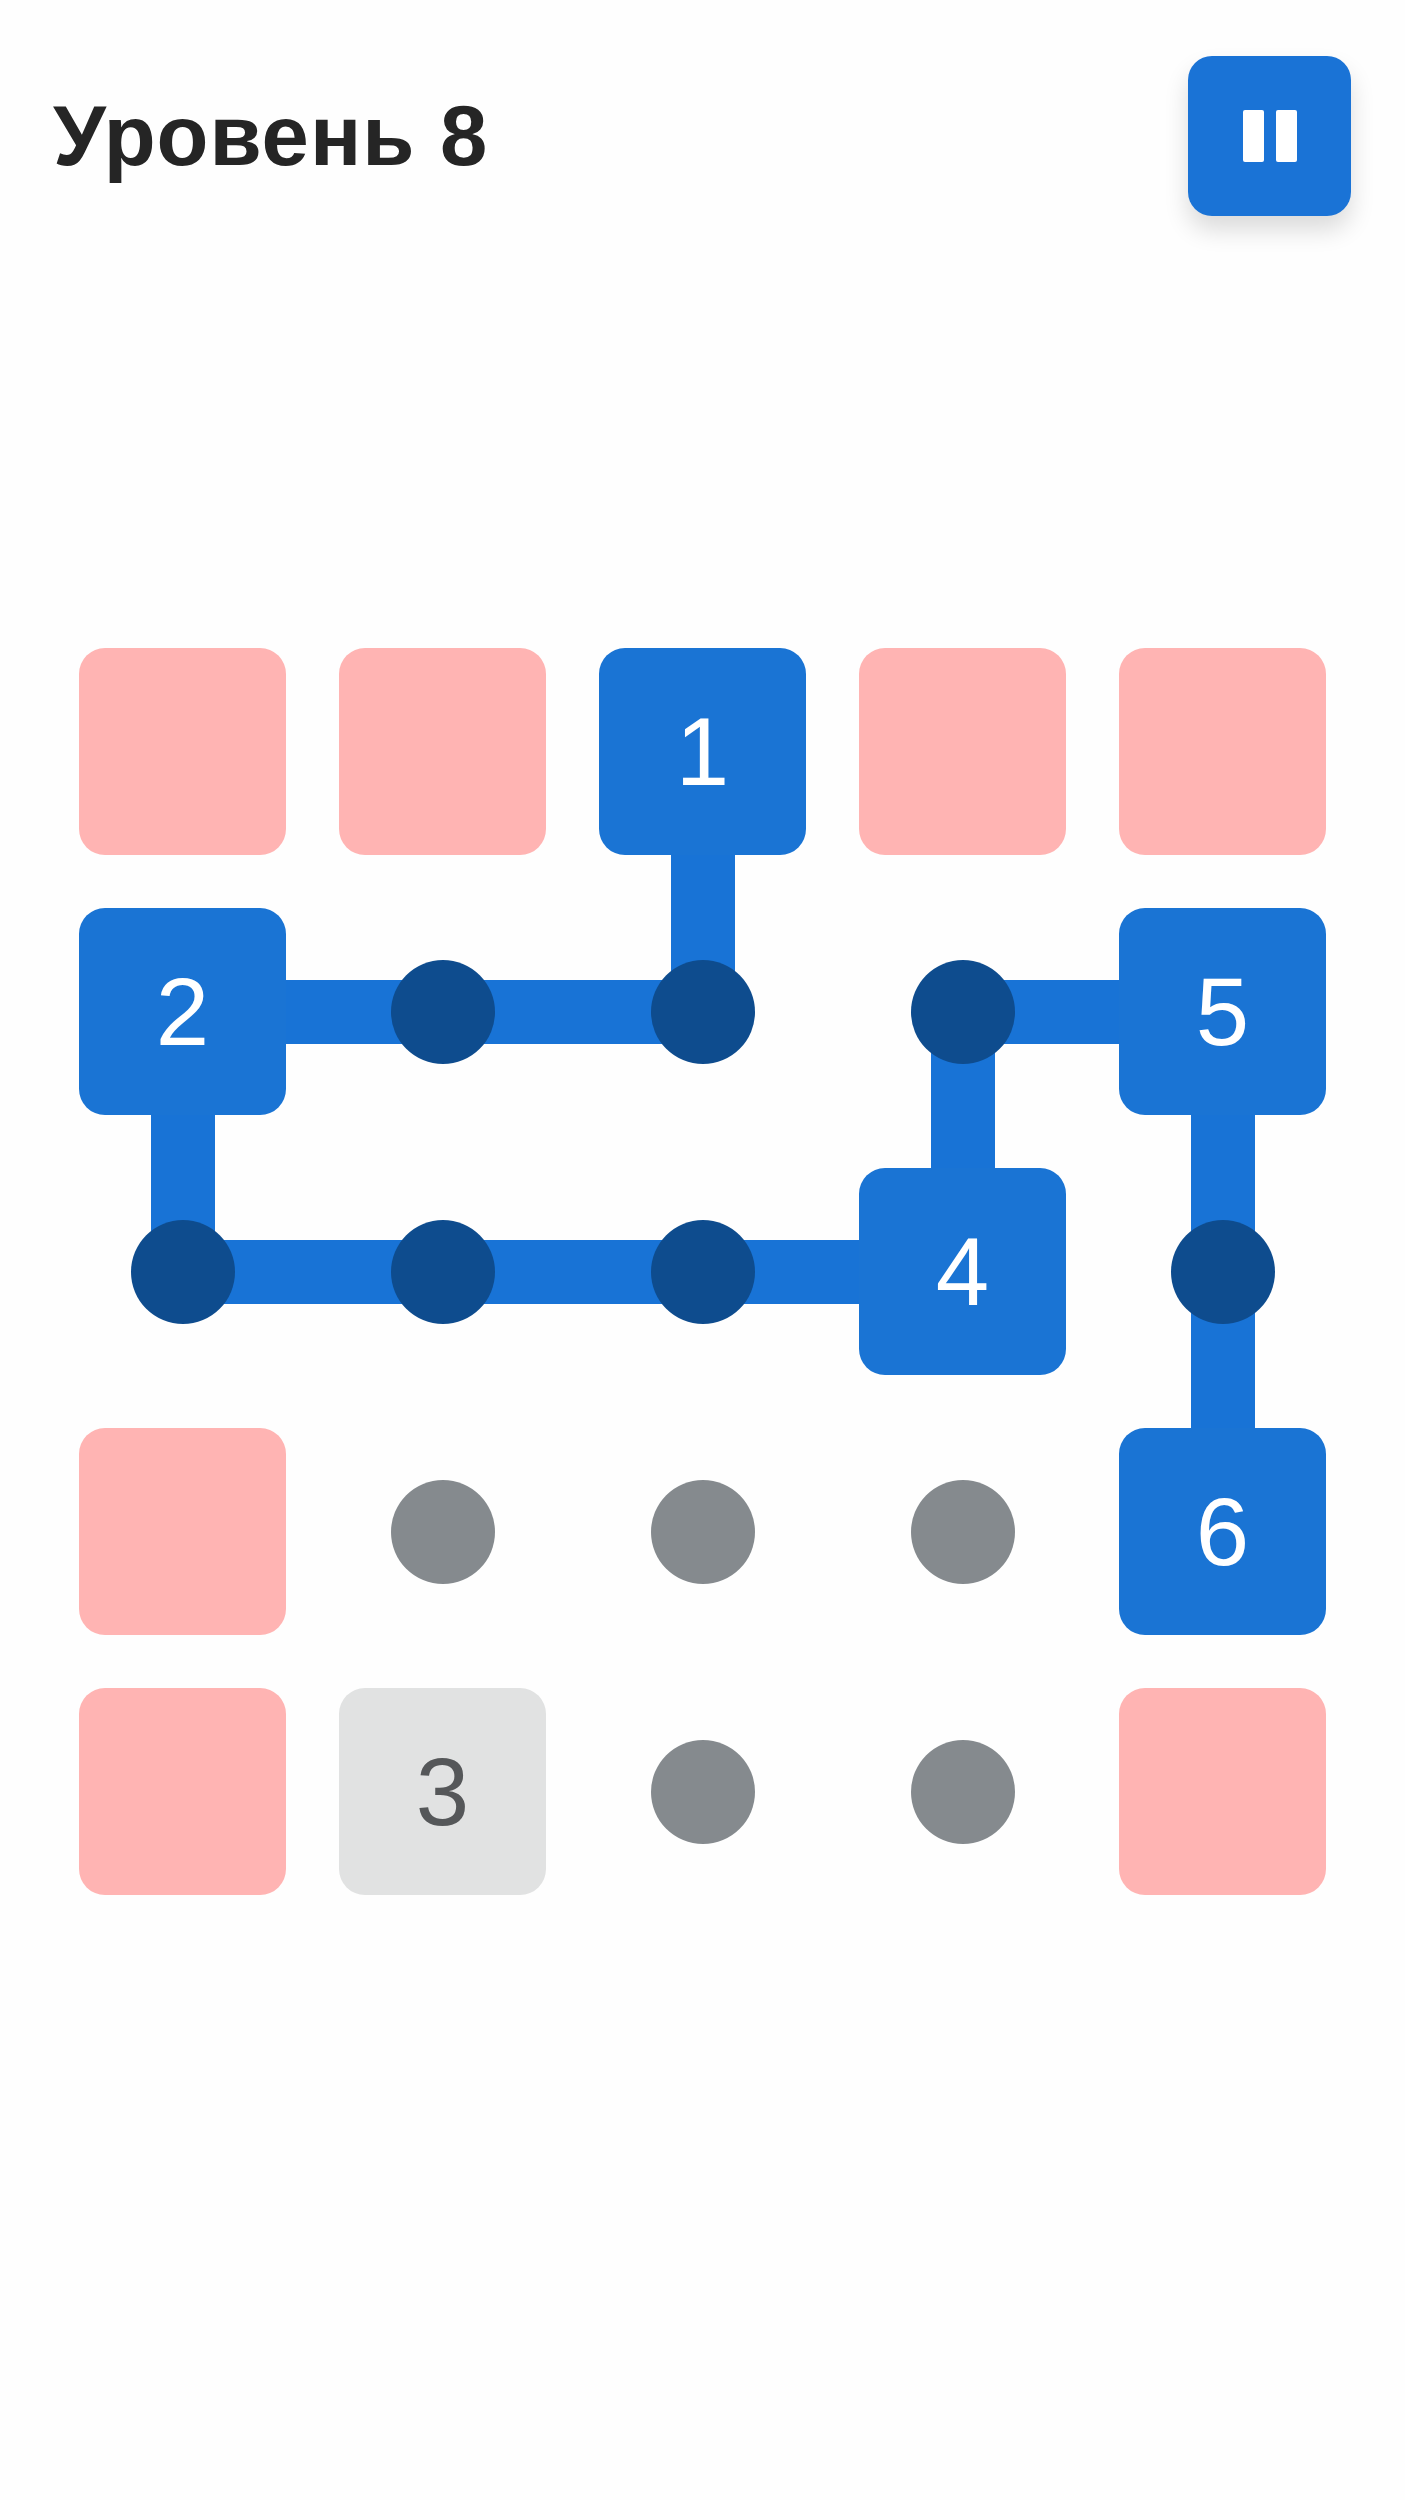 This screenshot has width=1405, height=2500. Describe the element at coordinates (1222, 1011) in the screenshot. I see `number-tile: 5` at that location.